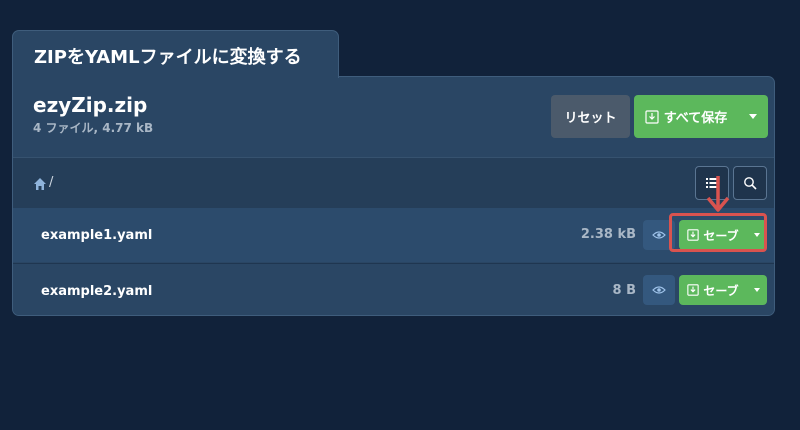 The height and width of the screenshot is (430, 800). Describe the element at coordinates (590, 116) in the screenshot. I see `reset-button: リセット` at that location.